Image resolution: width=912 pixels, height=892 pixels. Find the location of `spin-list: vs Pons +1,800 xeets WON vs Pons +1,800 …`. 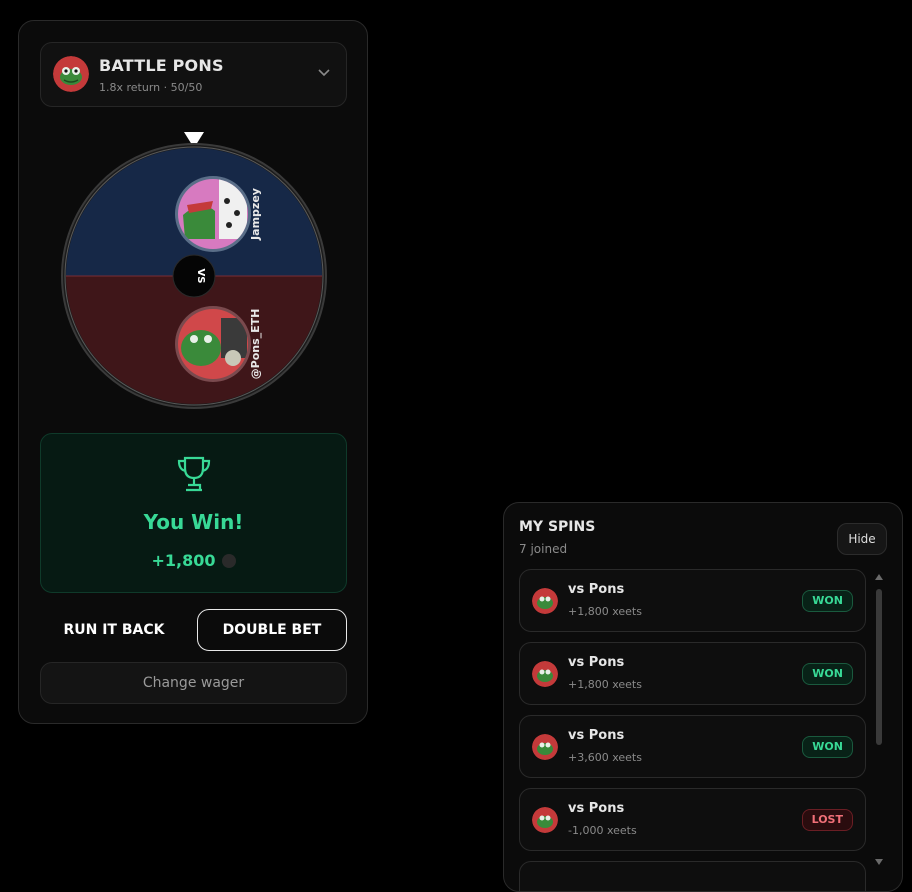

spin-list: vs Pons +1,800 xeets WON vs Pons +1,800 … is located at coordinates (693, 730).